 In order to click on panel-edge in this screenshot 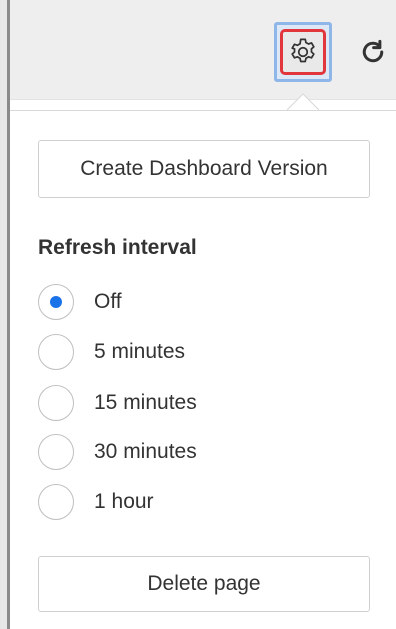, I will do `click(5, 314)`.